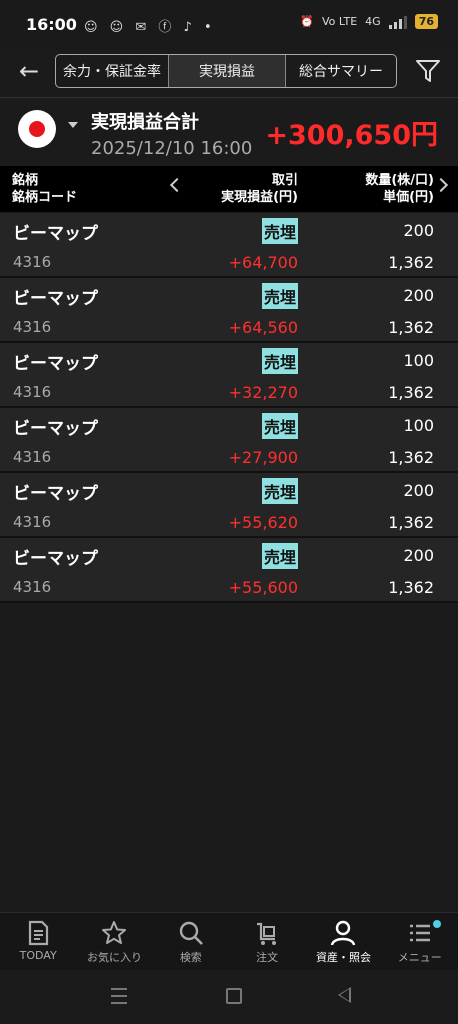  What do you see at coordinates (112, 71) in the screenshot?
I see `tab-margin: 余力・保証金率` at bounding box center [112, 71].